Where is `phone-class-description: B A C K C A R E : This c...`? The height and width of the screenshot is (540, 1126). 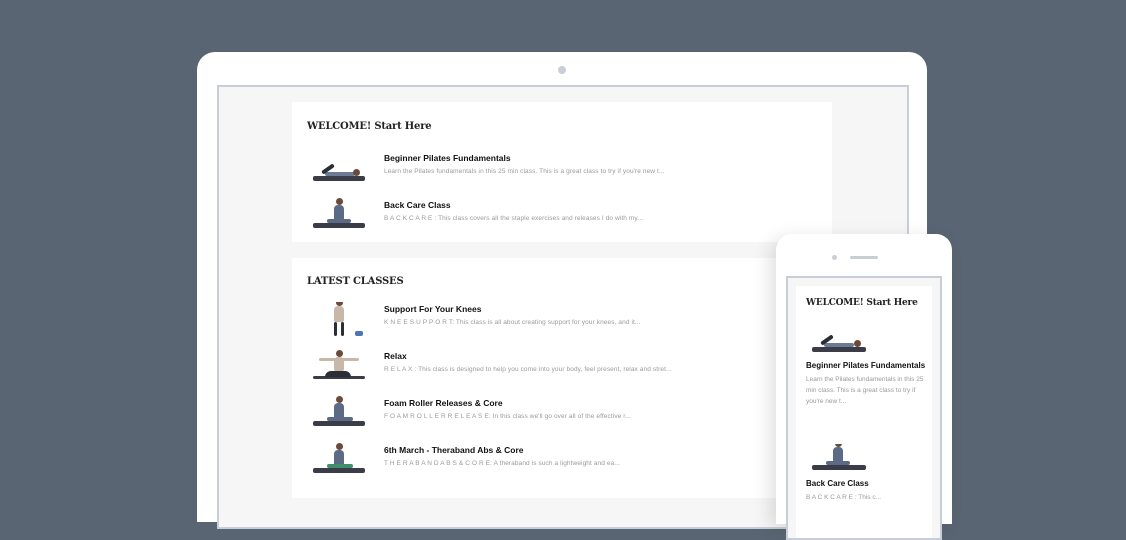
phone-class-description: B A C K C A R E : This c... is located at coordinates (844, 497).